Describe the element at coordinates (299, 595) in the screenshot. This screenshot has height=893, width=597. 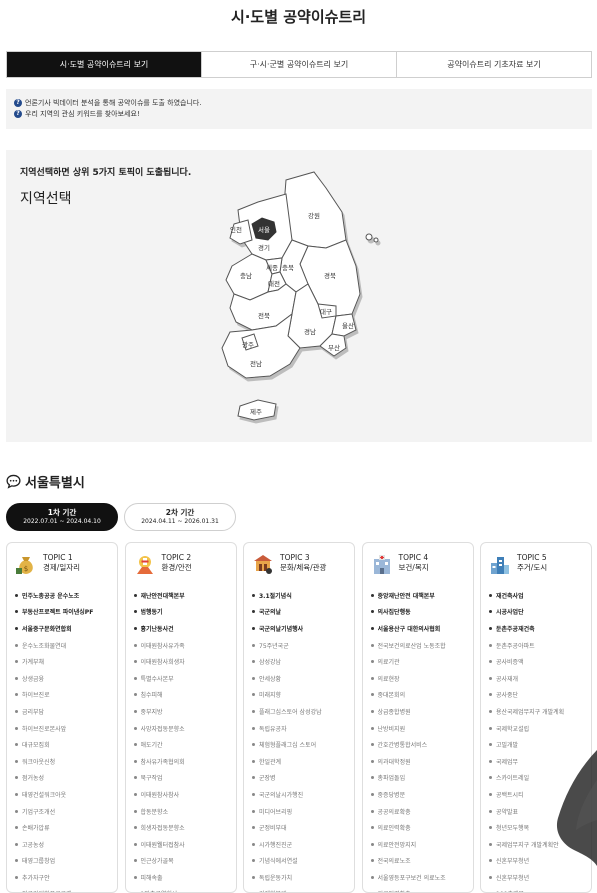
I see `keyword-item: 3.1절기념식` at that location.